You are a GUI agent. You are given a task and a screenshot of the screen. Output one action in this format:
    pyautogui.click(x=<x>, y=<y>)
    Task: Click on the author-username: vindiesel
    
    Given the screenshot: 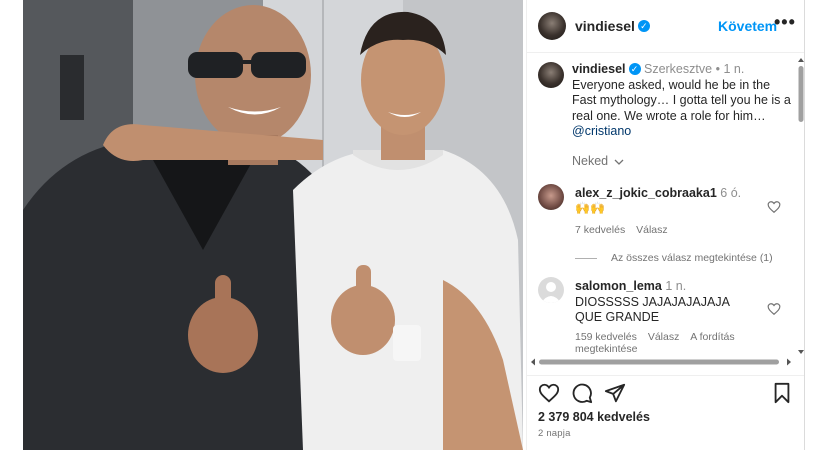 What is the action you would take?
    pyautogui.click(x=605, y=26)
    